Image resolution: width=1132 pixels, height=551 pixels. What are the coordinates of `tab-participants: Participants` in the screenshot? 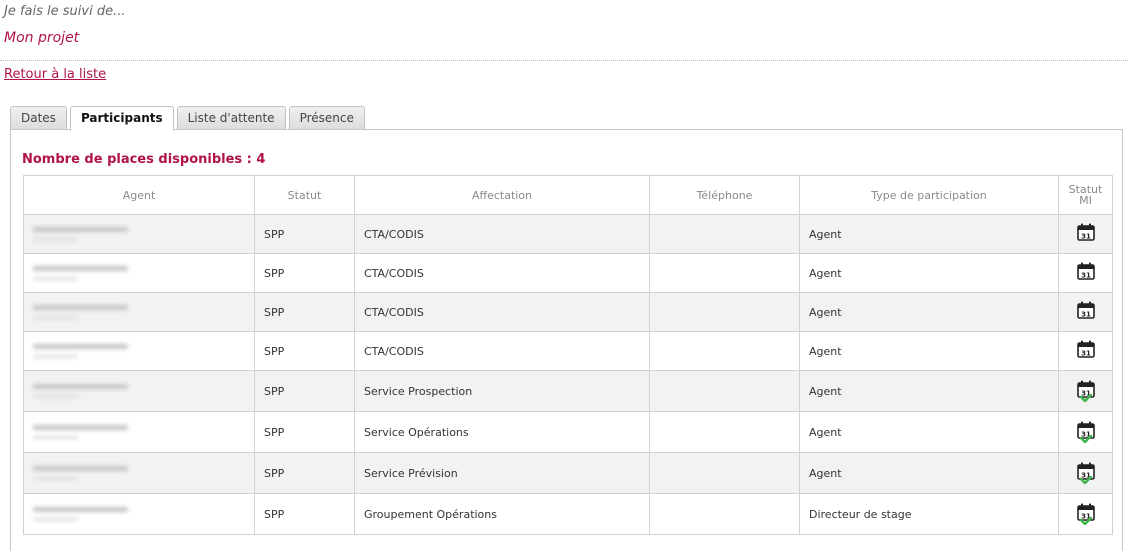 It's located at (121, 118).